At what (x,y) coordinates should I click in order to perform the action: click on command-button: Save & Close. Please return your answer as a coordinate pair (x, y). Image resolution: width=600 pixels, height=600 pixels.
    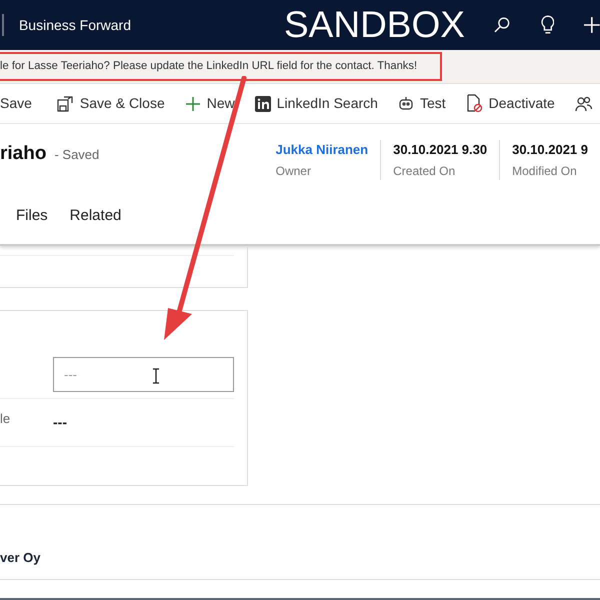
    Looking at the image, I should click on (110, 103).